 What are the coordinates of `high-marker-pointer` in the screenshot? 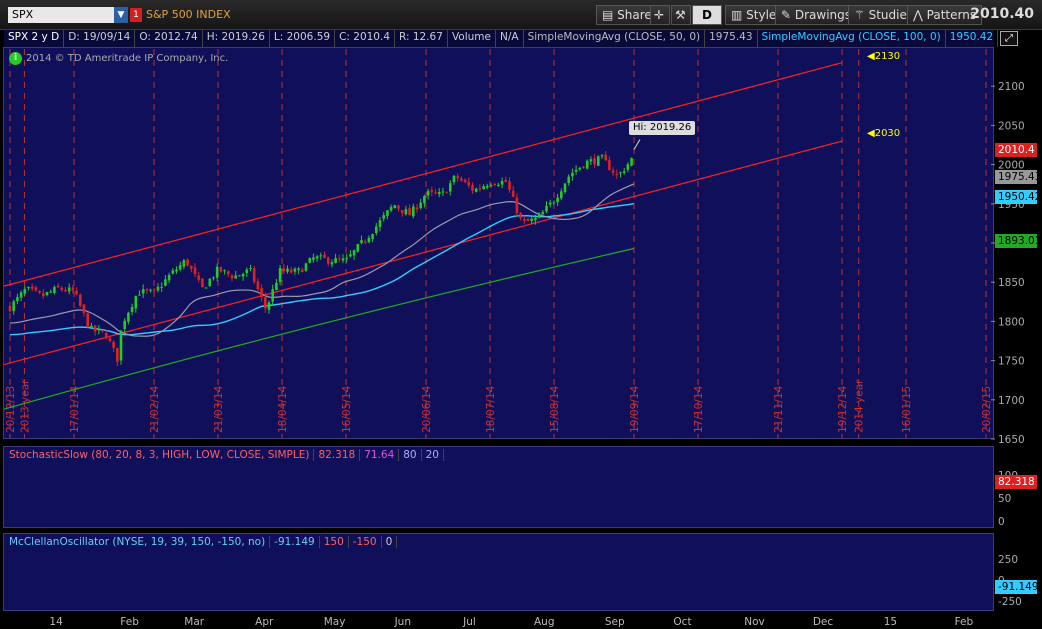 It's located at (637, 144).